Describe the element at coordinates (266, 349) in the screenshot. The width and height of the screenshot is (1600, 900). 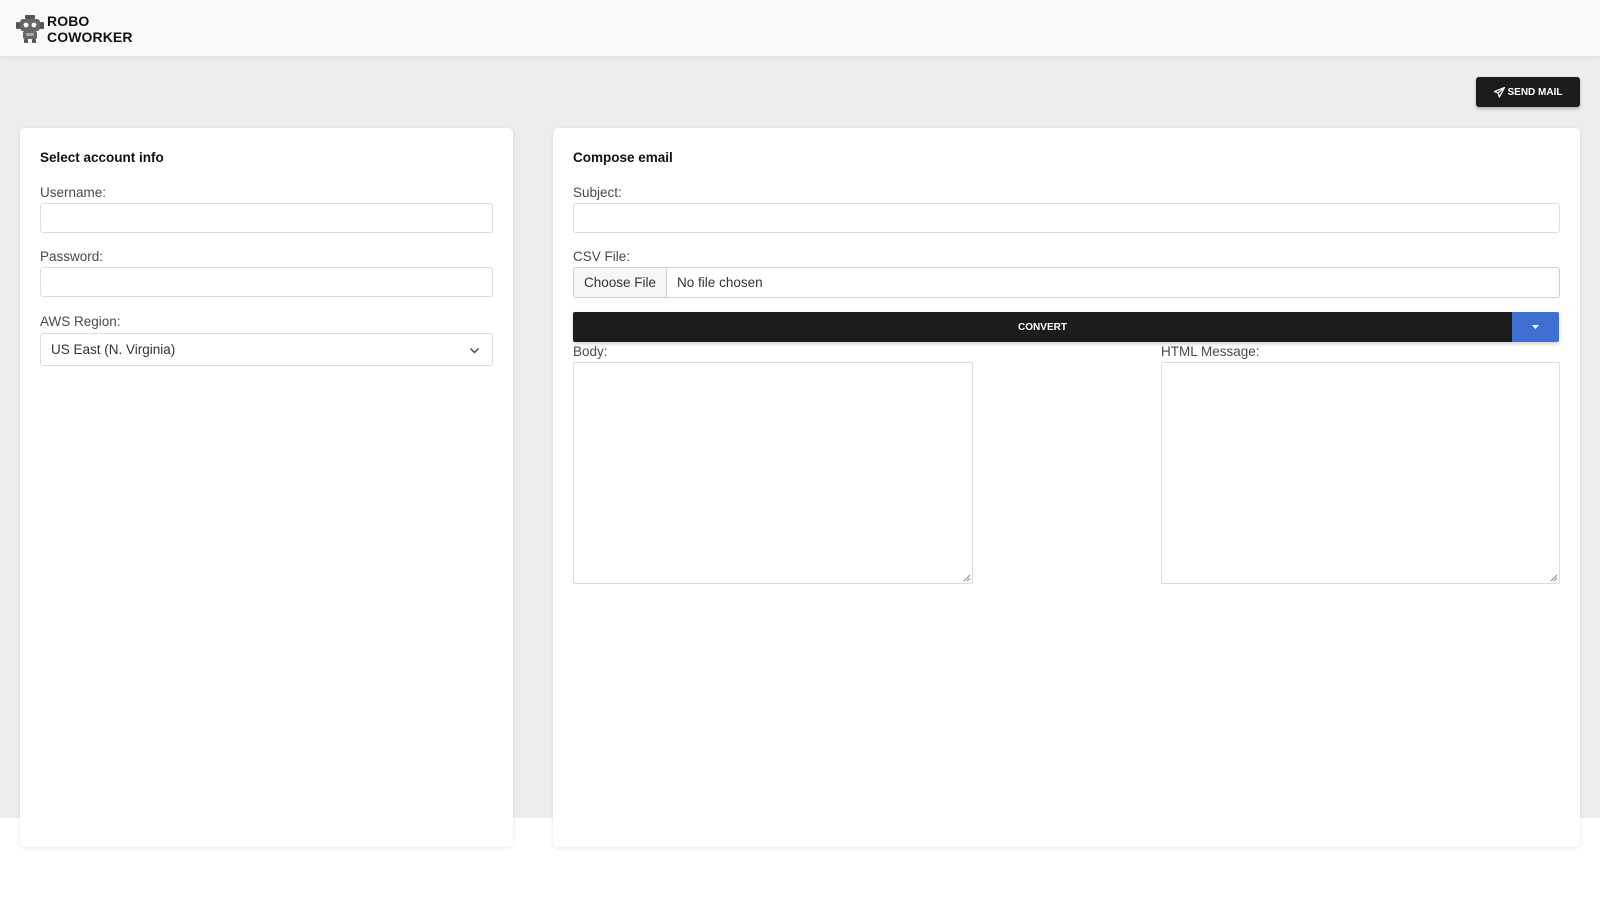
I see `aws-region-select: US East (N. Virginia)` at that location.